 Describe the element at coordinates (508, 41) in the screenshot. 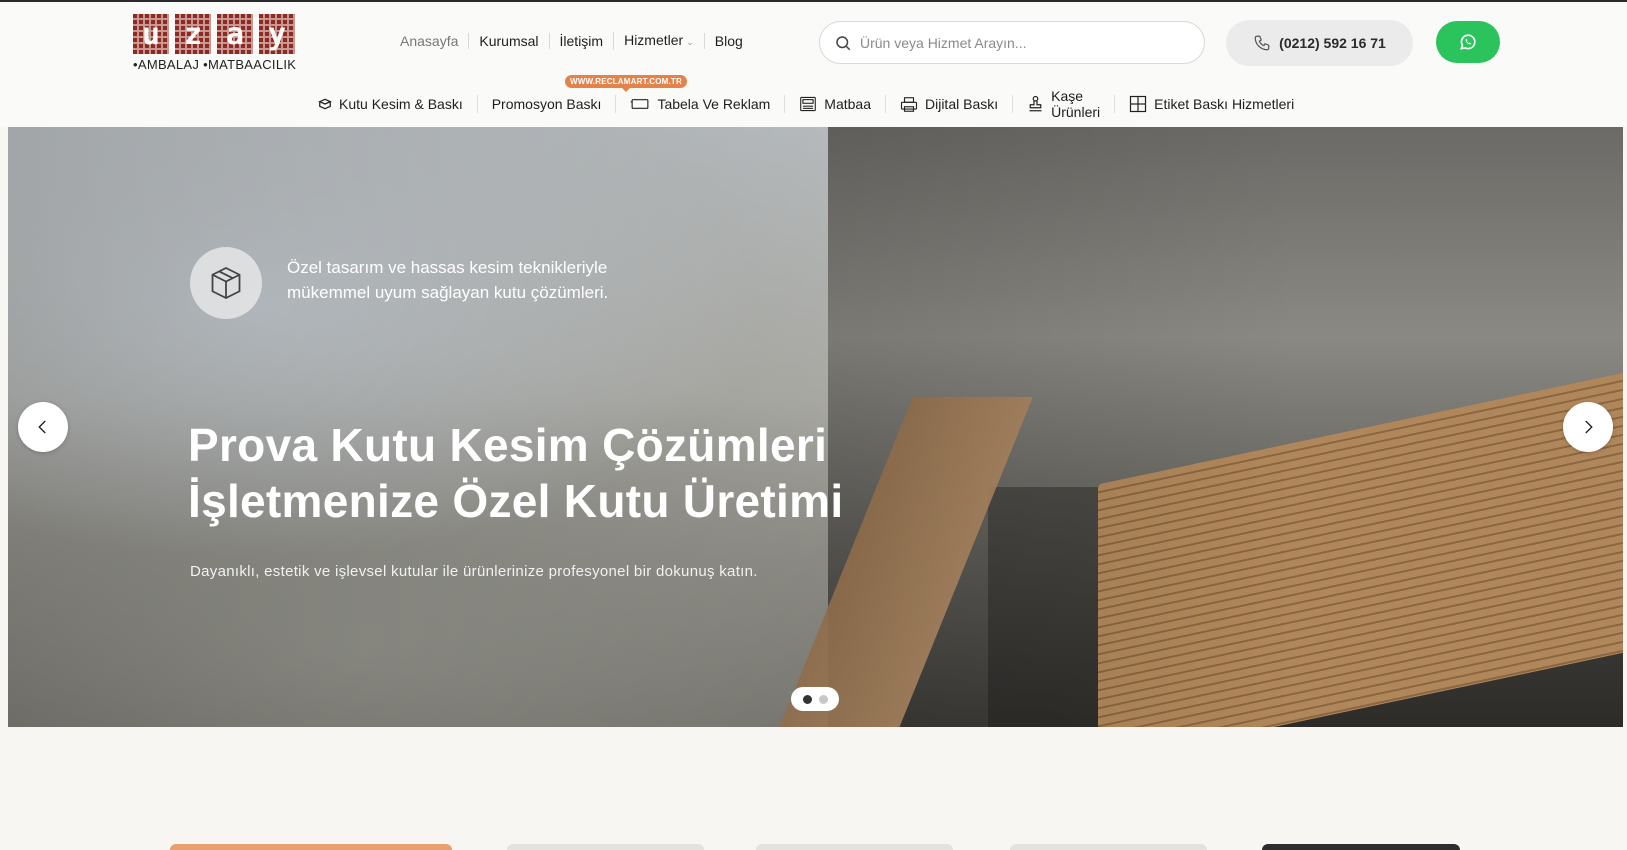

I see `nav-corporate: Kurumsal` at that location.